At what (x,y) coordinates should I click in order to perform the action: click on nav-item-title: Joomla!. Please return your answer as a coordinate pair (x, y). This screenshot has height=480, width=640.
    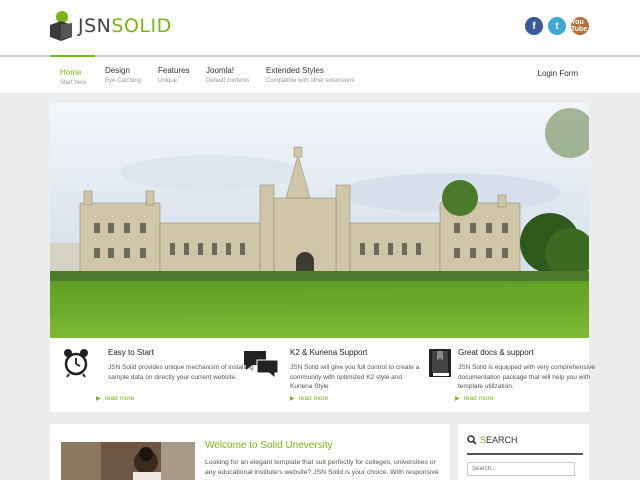
    Looking at the image, I should click on (220, 70).